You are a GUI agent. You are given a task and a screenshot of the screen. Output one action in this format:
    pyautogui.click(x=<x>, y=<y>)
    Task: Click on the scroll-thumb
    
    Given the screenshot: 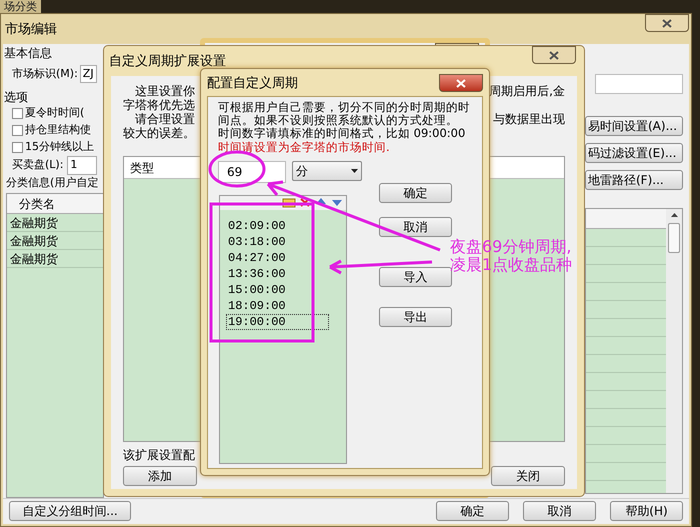 What is the action you would take?
    pyautogui.click(x=674, y=238)
    